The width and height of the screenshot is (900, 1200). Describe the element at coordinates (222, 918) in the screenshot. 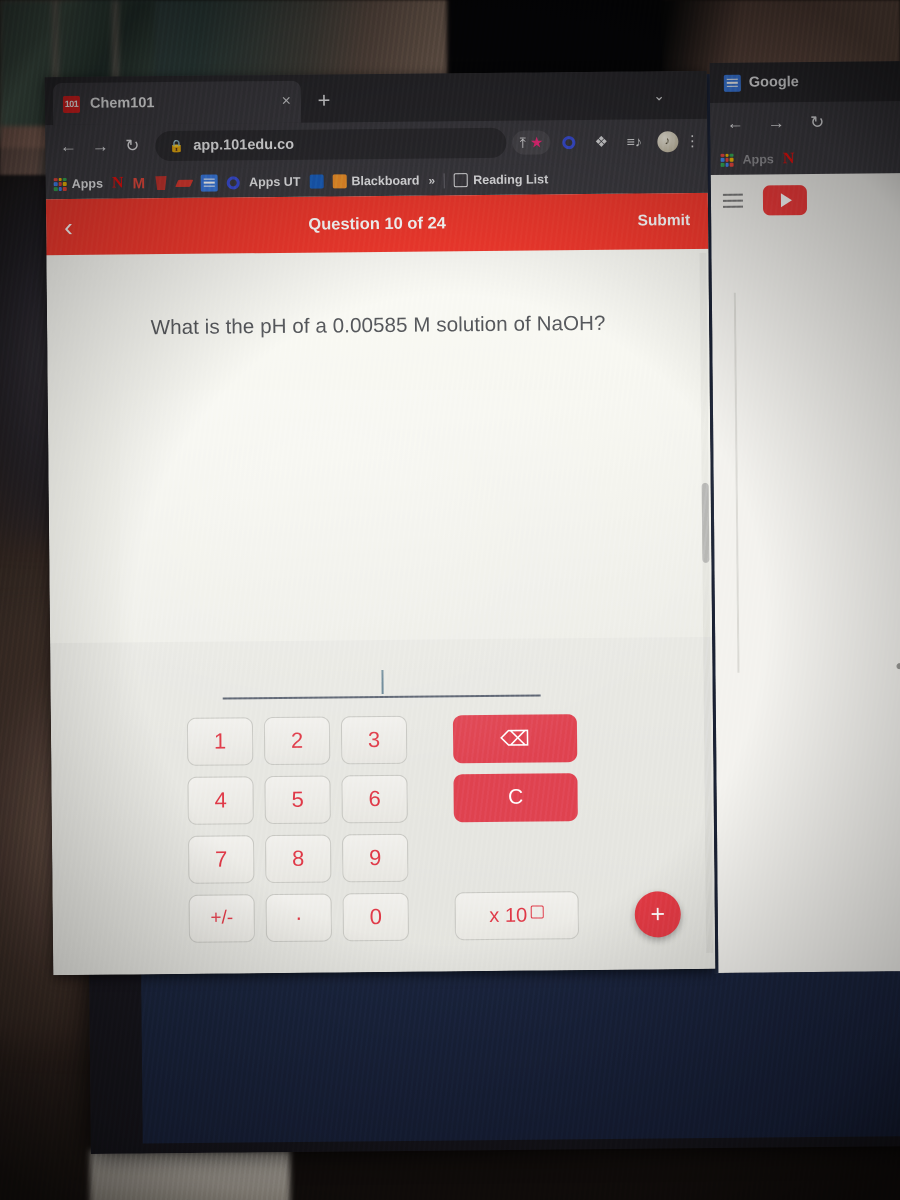

I see `key-plus-minus: +/-` at that location.